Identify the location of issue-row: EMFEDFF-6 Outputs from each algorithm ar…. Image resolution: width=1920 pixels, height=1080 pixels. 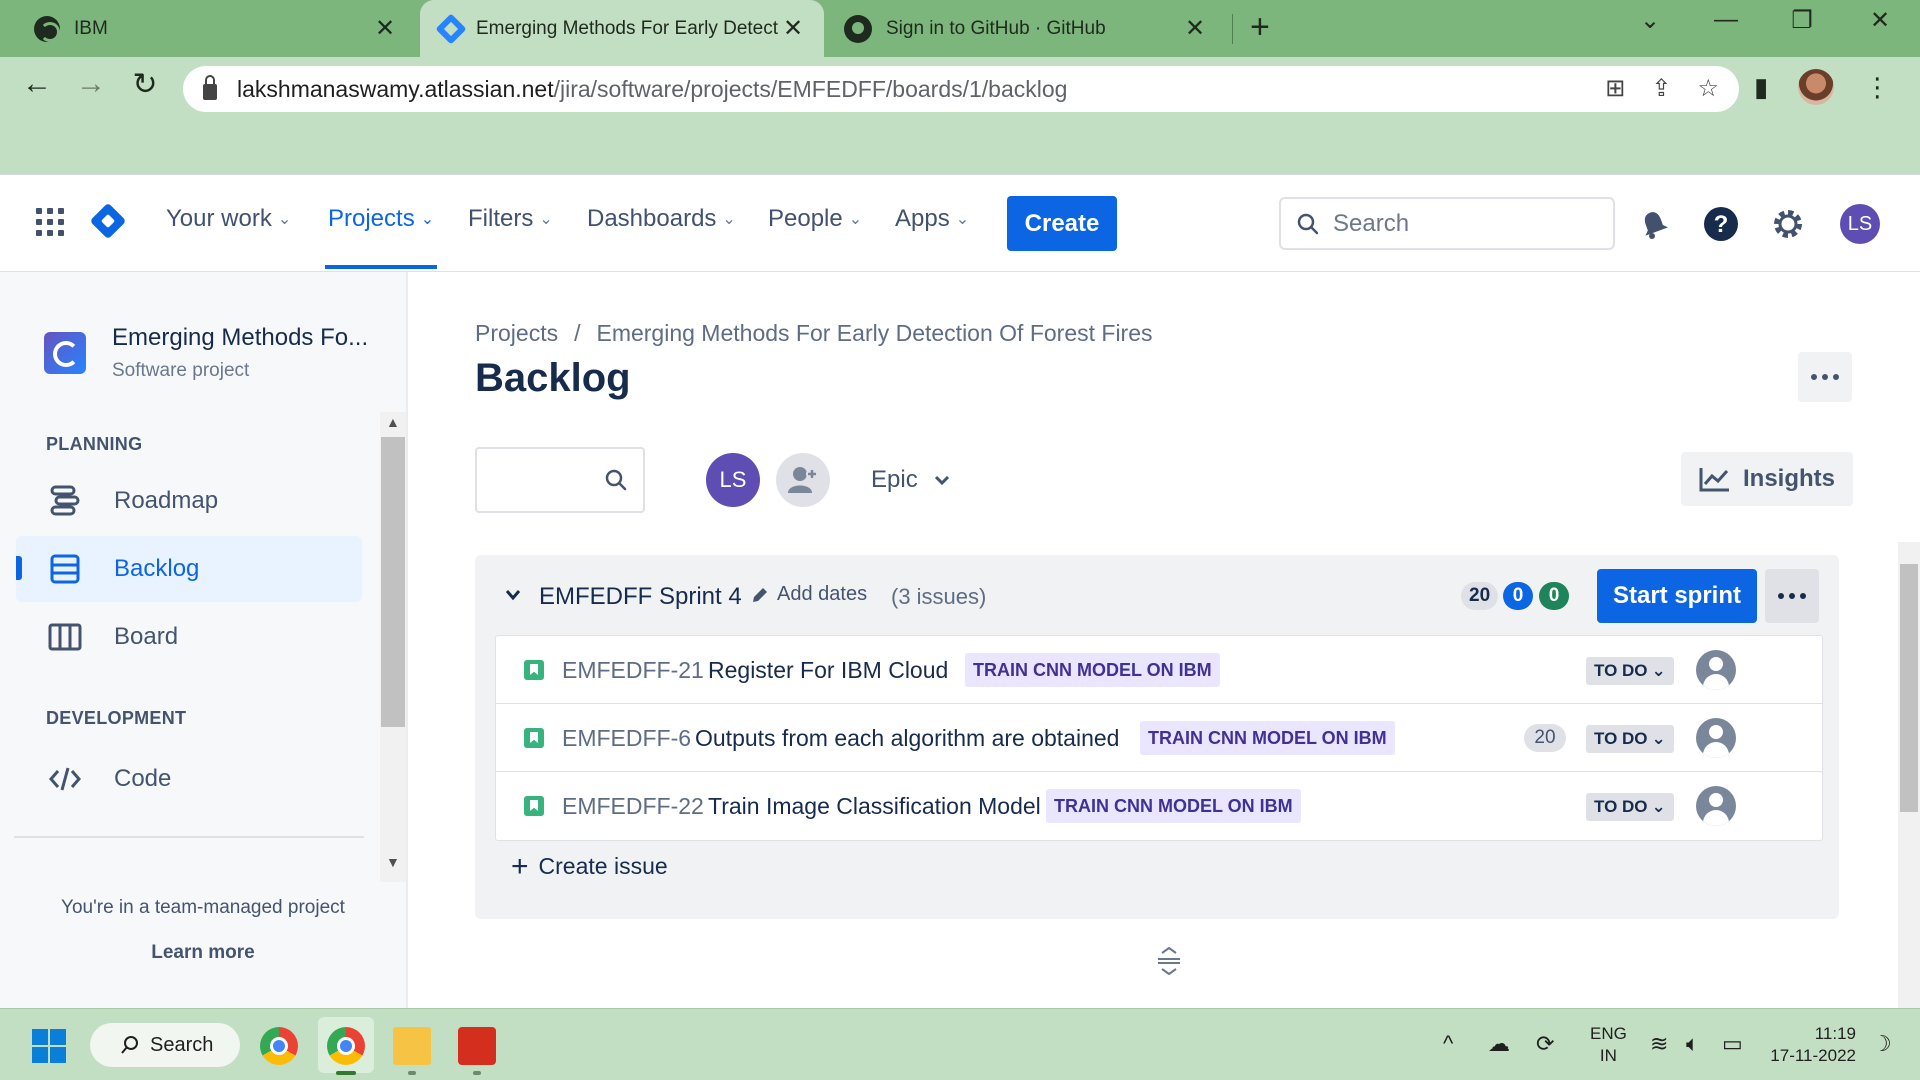
(1159, 738).